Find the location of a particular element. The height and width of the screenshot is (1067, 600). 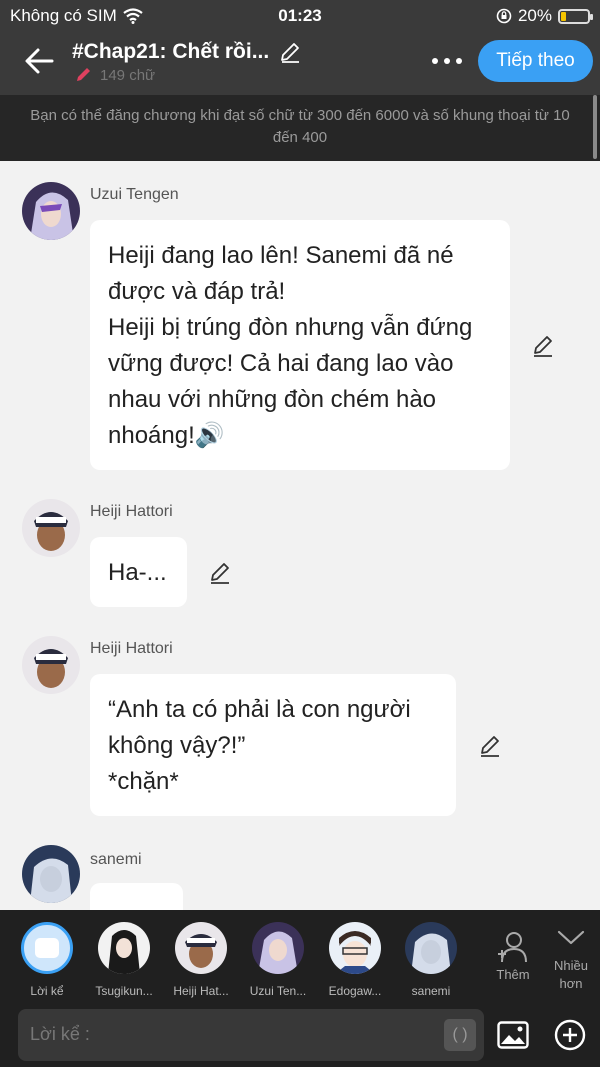

add-icon is located at coordinates (570, 1035).